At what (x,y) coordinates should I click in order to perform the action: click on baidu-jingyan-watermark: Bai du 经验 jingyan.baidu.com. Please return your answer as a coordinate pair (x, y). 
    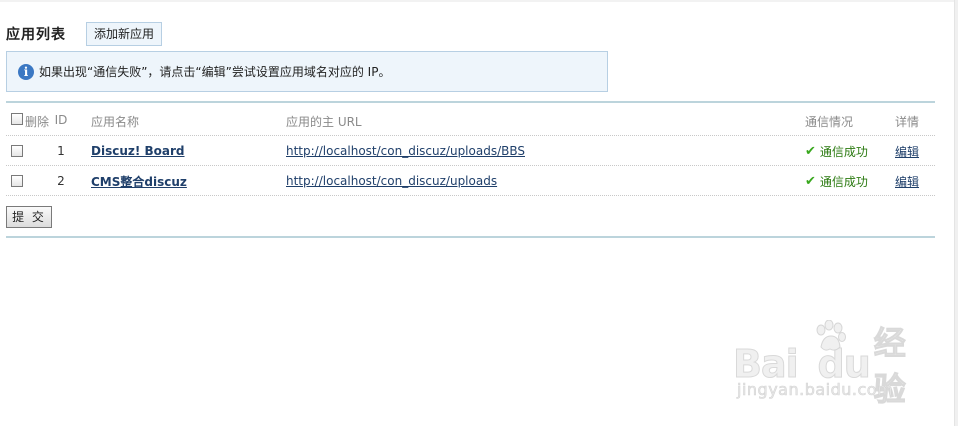
    Looking at the image, I should click on (823, 363).